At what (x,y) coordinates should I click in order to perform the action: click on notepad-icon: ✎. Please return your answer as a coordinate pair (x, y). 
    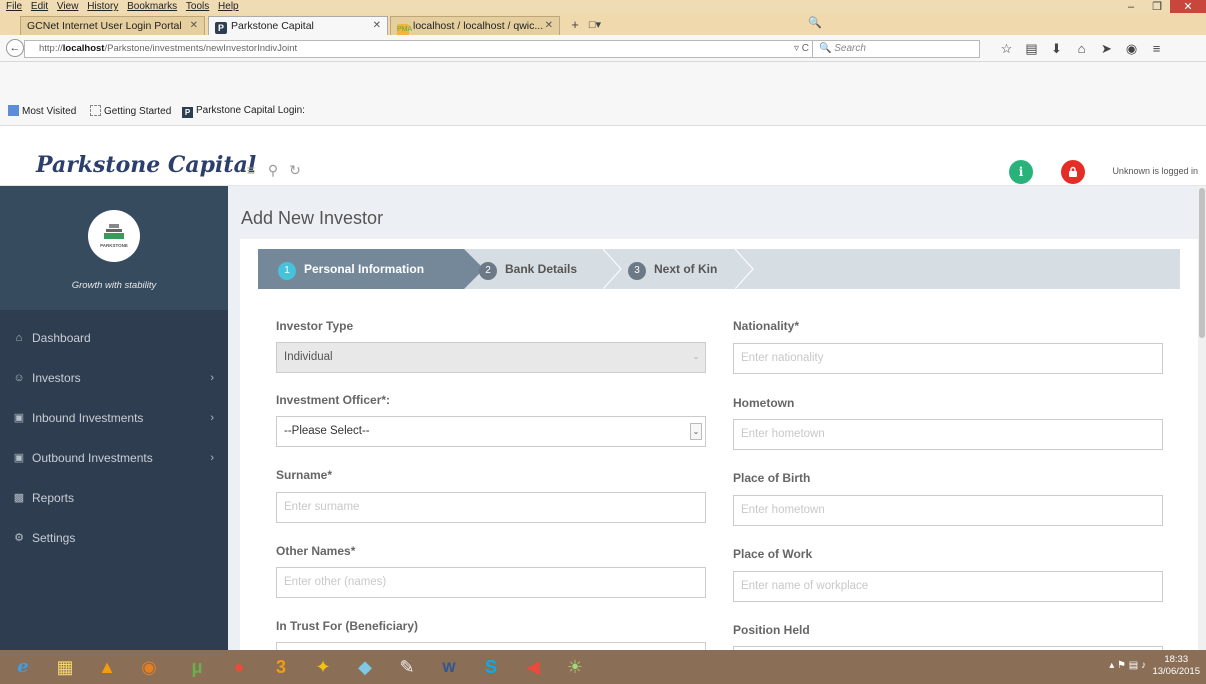
    Looking at the image, I should click on (407, 667).